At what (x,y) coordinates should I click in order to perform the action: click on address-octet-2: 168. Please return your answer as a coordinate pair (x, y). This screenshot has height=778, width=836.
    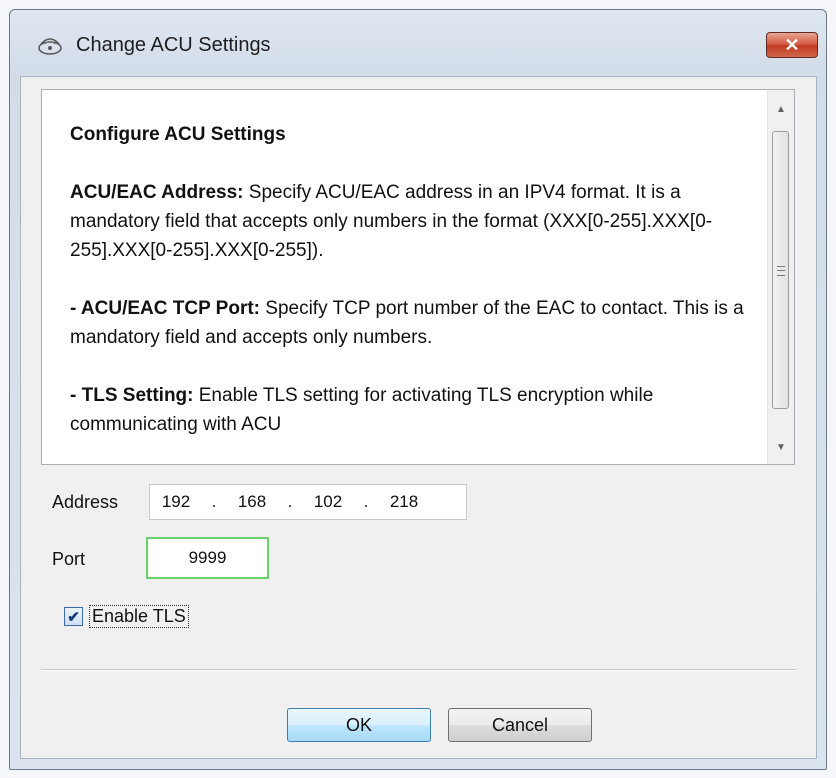
    Looking at the image, I should click on (252, 502).